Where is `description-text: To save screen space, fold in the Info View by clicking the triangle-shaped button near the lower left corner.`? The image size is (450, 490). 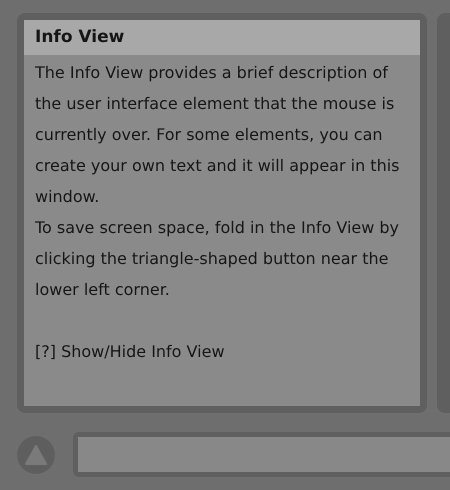 description-text: To save screen space, fold in the Info View by clicking the triangle-shaped button near the lower left corner. is located at coordinates (217, 259).